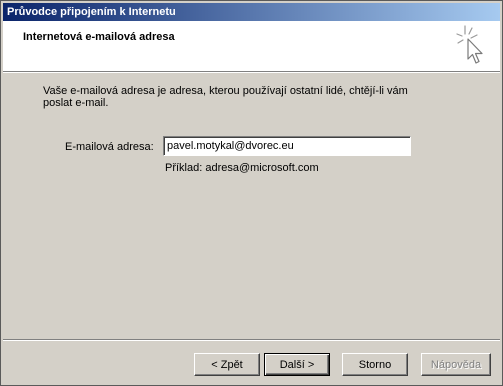  I want to click on wizard-header: Internetová e-mailová adresa, so click(251, 46).